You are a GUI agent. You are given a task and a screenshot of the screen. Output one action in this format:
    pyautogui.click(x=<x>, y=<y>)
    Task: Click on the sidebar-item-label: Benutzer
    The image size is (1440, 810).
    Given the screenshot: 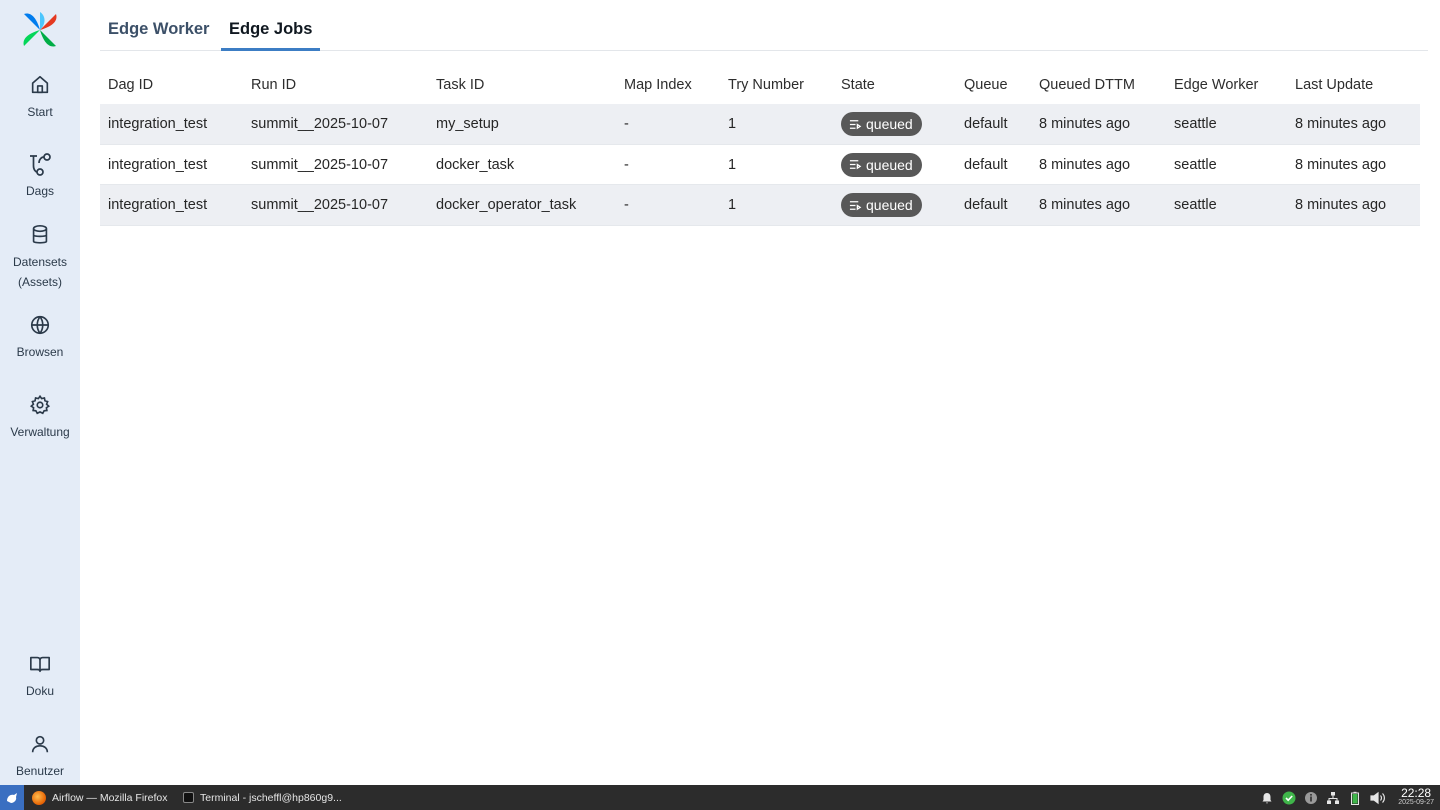 What is the action you would take?
    pyautogui.click(x=40, y=771)
    